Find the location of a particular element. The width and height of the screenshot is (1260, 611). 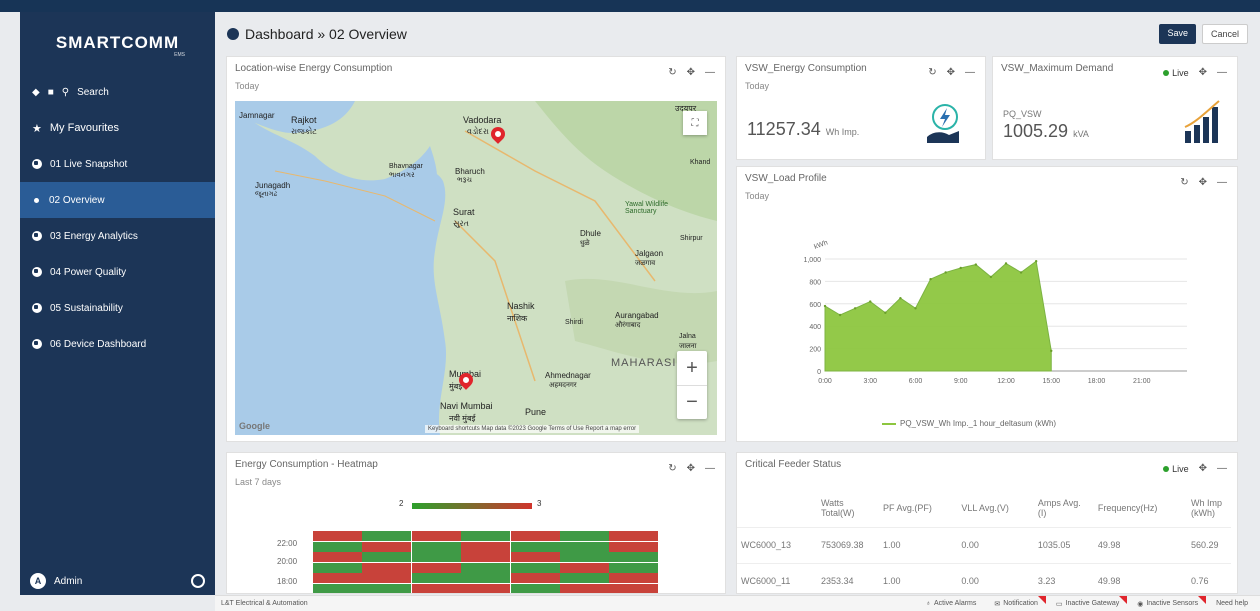

column-header: PF Avg.(PF) is located at coordinates (918, 508).